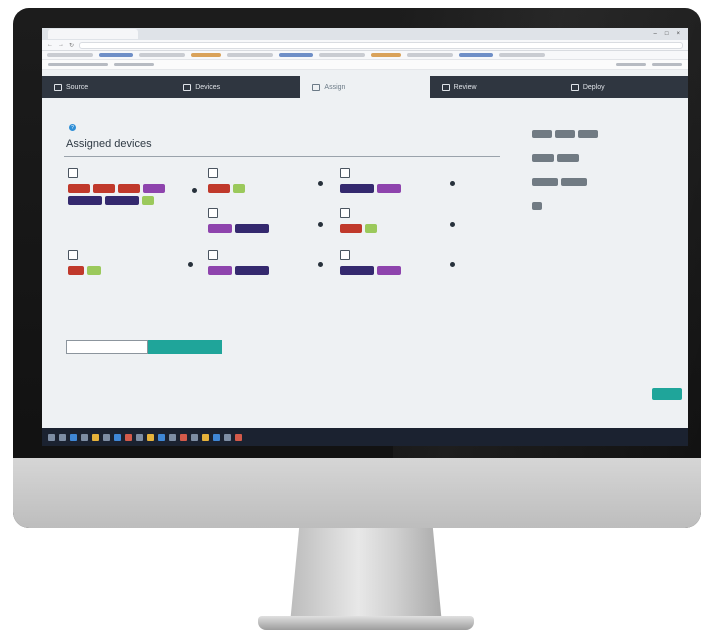 The image size is (712, 636). I want to click on tab-review: Review, so click(494, 87).